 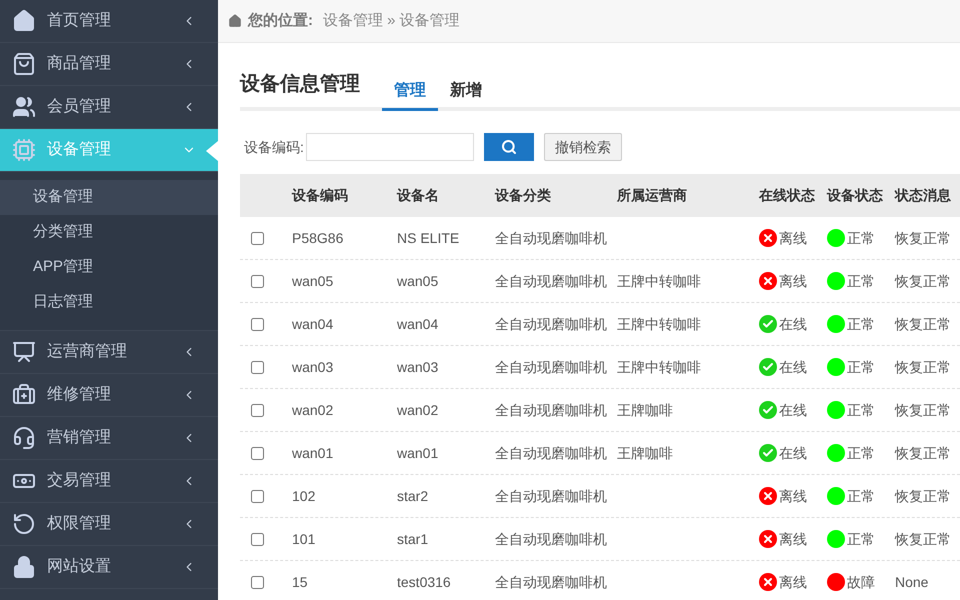 What do you see at coordinates (413, 496) in the screenshot?
I see `table-cell-text: star2` at bounding box center [413, 496].